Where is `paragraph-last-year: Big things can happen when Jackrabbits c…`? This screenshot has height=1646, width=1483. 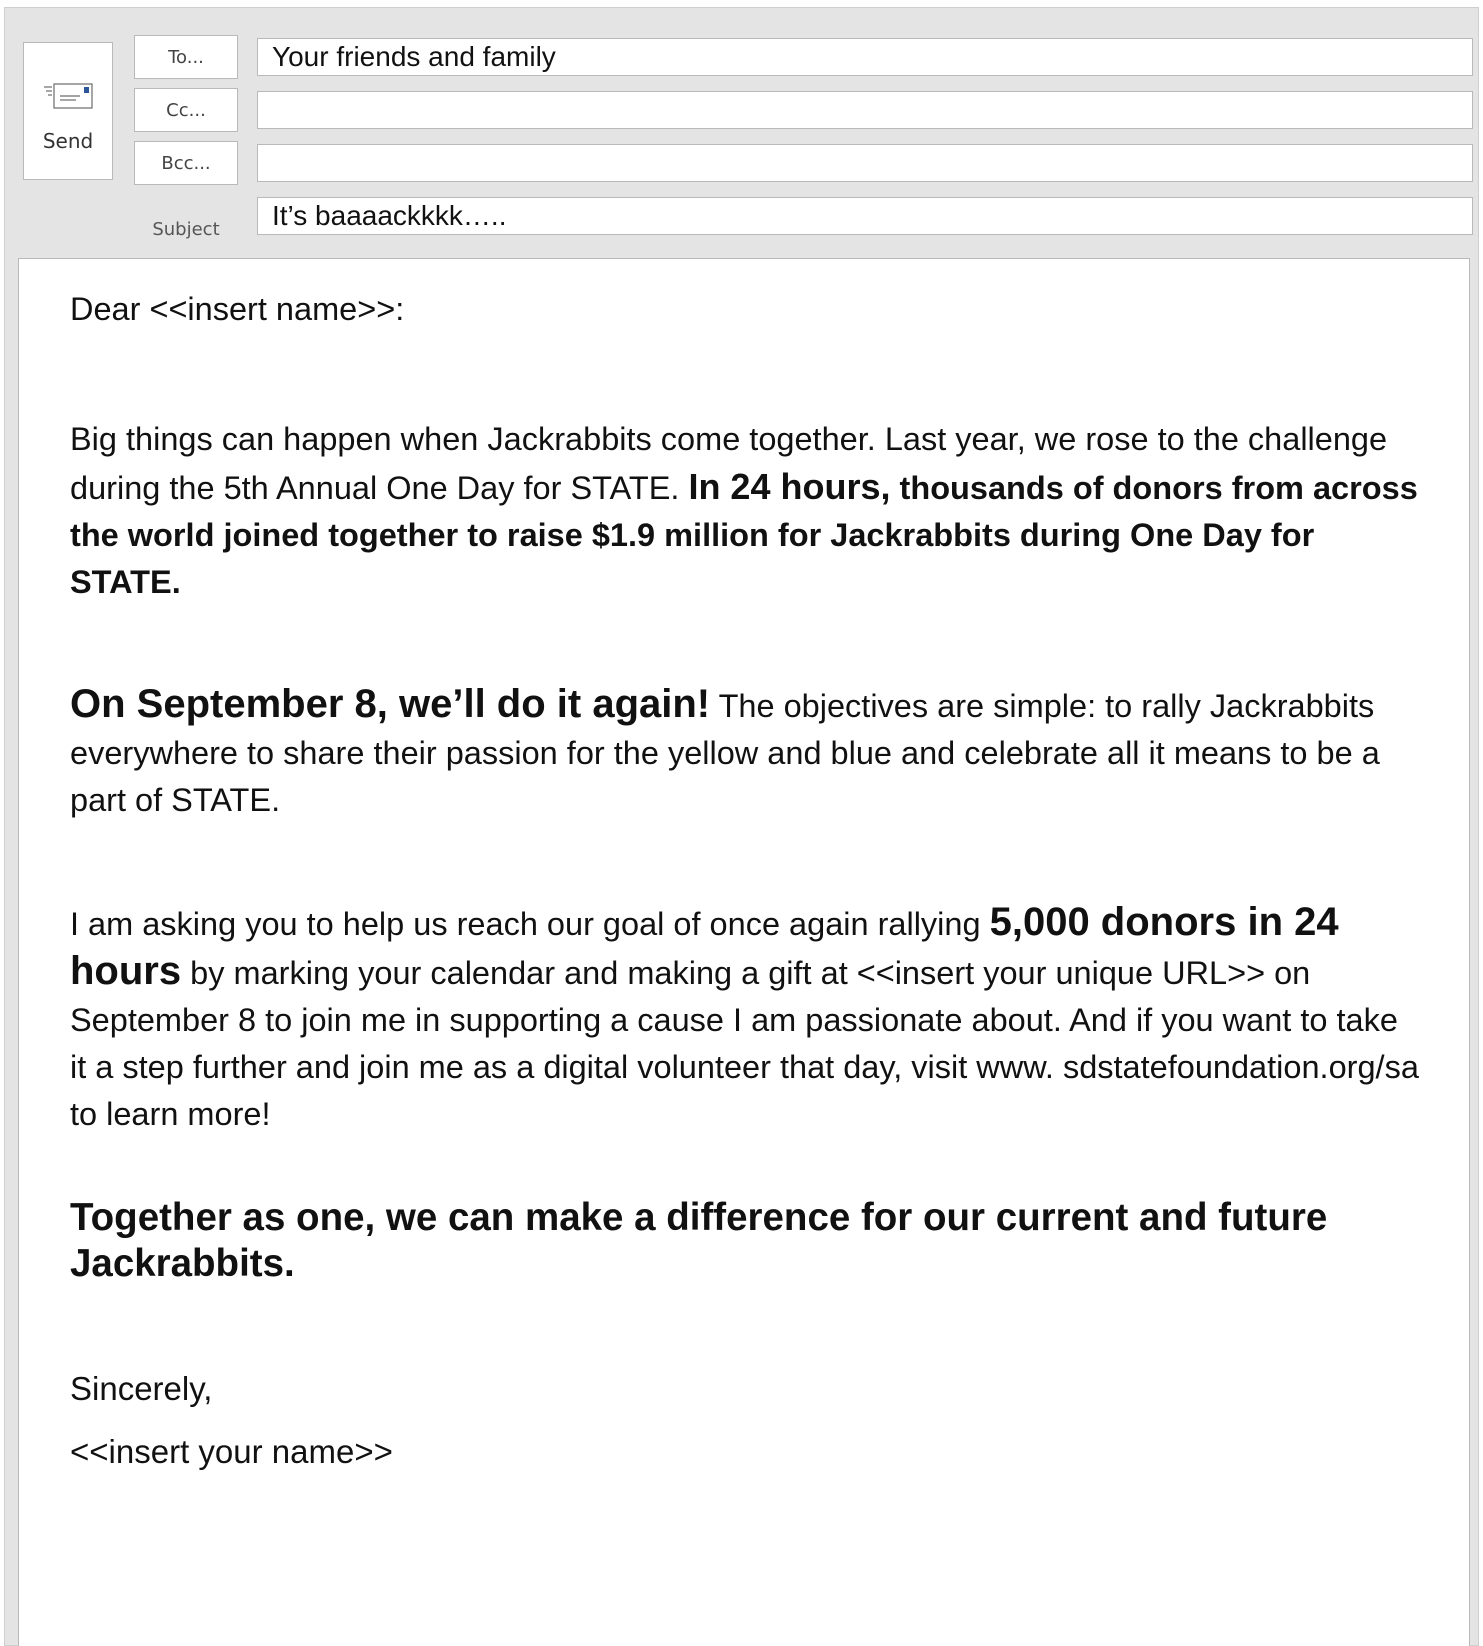
paragraph-last-year: Big things can happen when Jackrabbits c… is located at coordinates (744, 511).